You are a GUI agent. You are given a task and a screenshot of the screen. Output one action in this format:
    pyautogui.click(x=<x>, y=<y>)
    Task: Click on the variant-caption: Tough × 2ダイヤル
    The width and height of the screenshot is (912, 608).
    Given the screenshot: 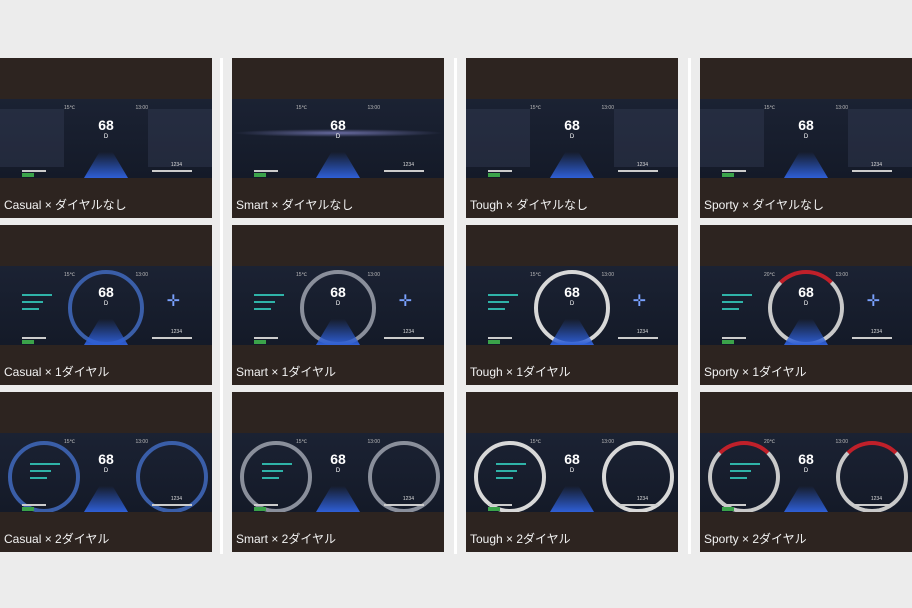 What is the action you would take?
    pyautogui.click(x=520, y=539)
    